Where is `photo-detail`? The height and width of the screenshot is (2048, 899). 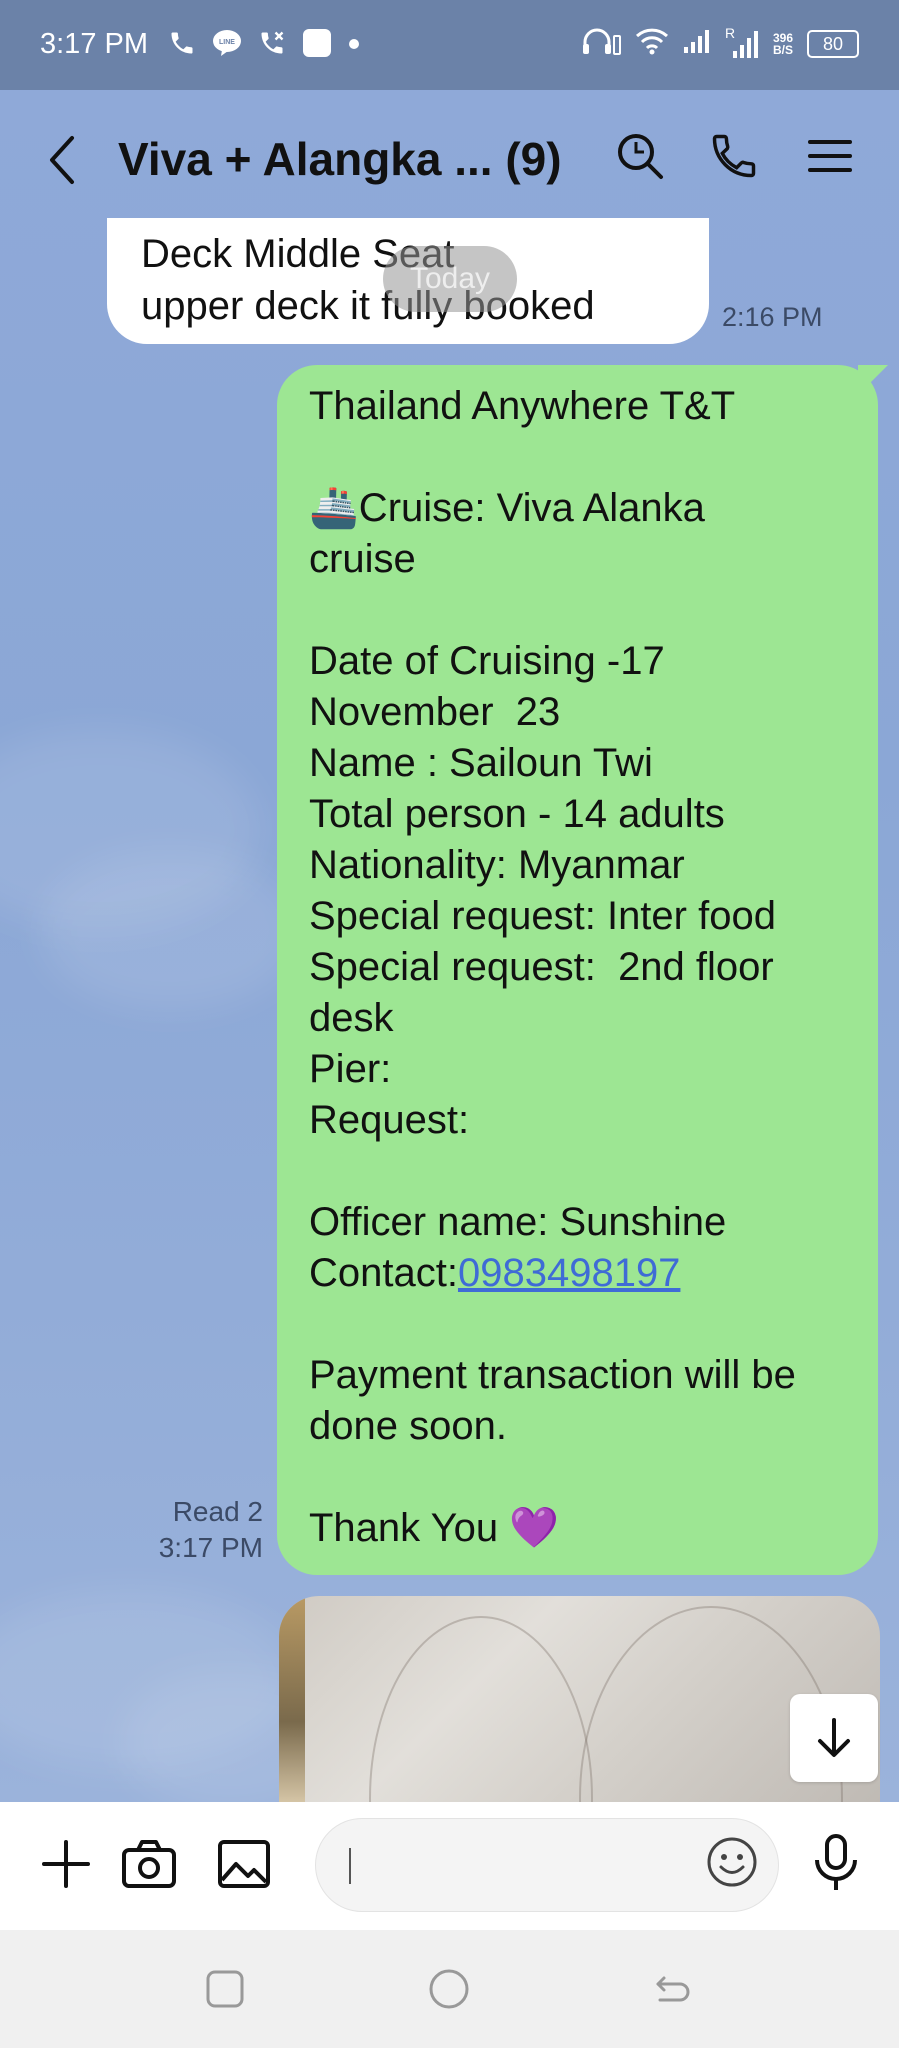 photo-detail is located at coordinates (481, 1711).